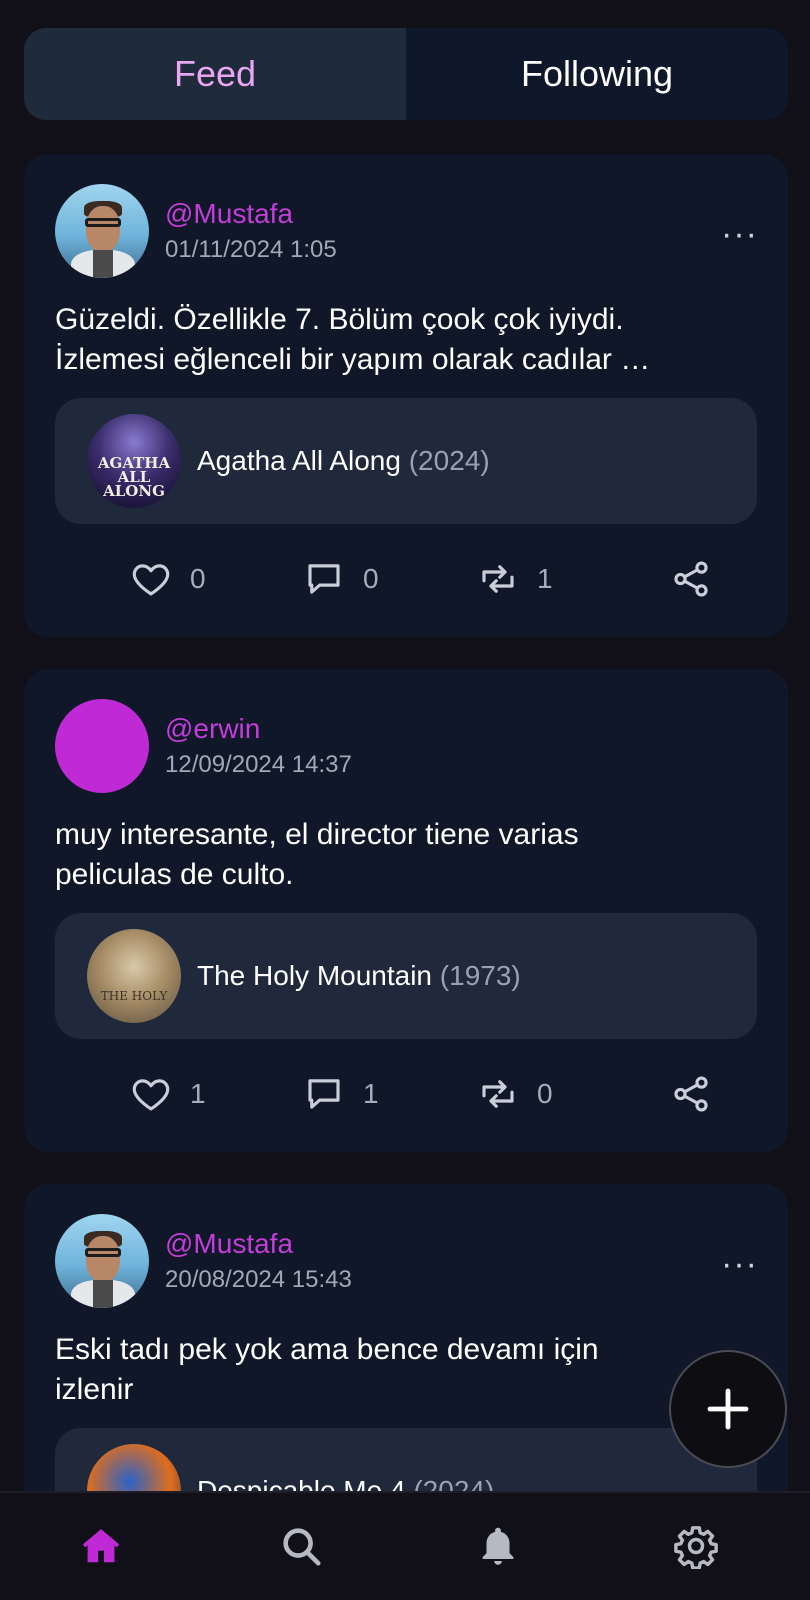 The width and height of the screenshot is (810, 1600). I want to click on post-text-line: izlenir, so click(94, 1389).